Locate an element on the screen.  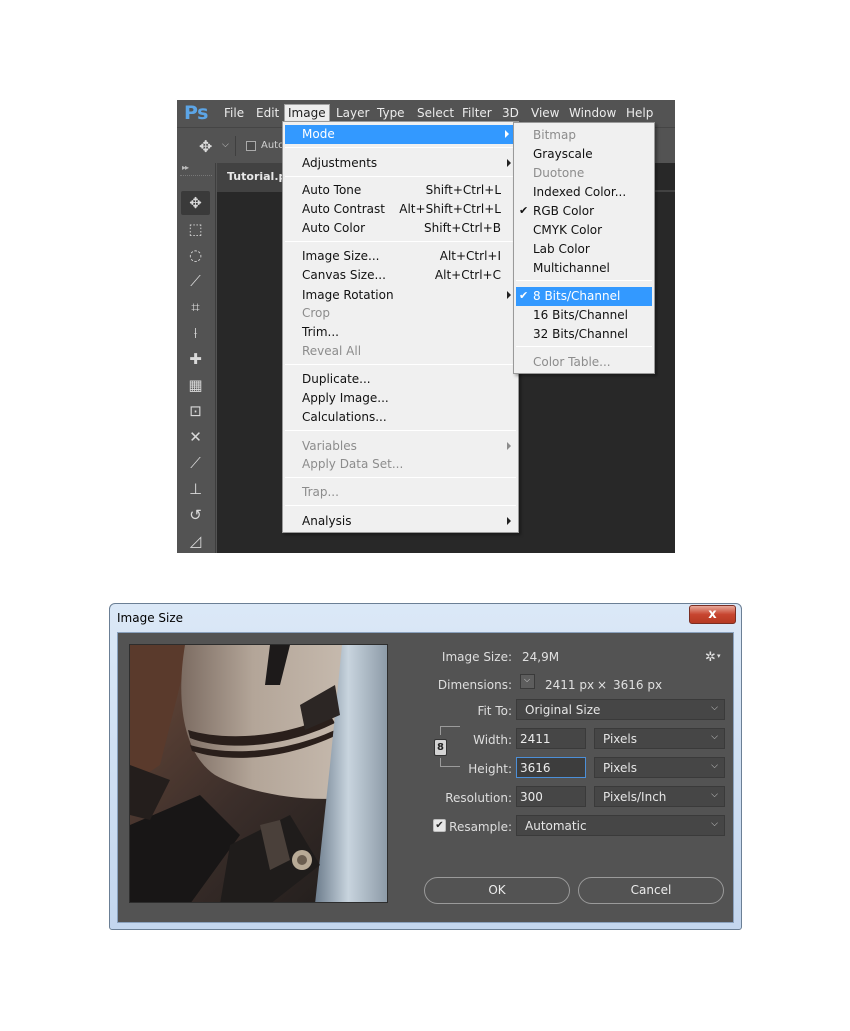
menu-view: View is located at coordinates (545, 113).